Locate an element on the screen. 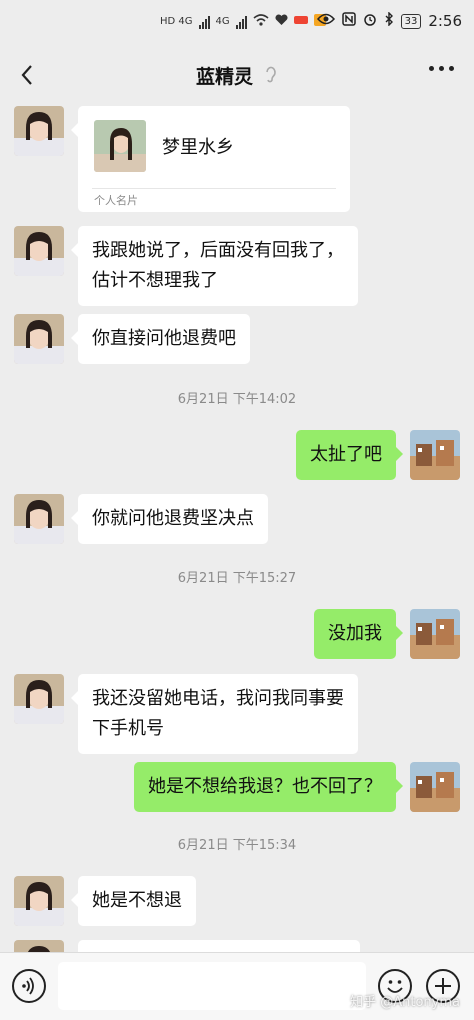  timestamp: 6月21日 下午15:27 is located at coordinates (237, 578).